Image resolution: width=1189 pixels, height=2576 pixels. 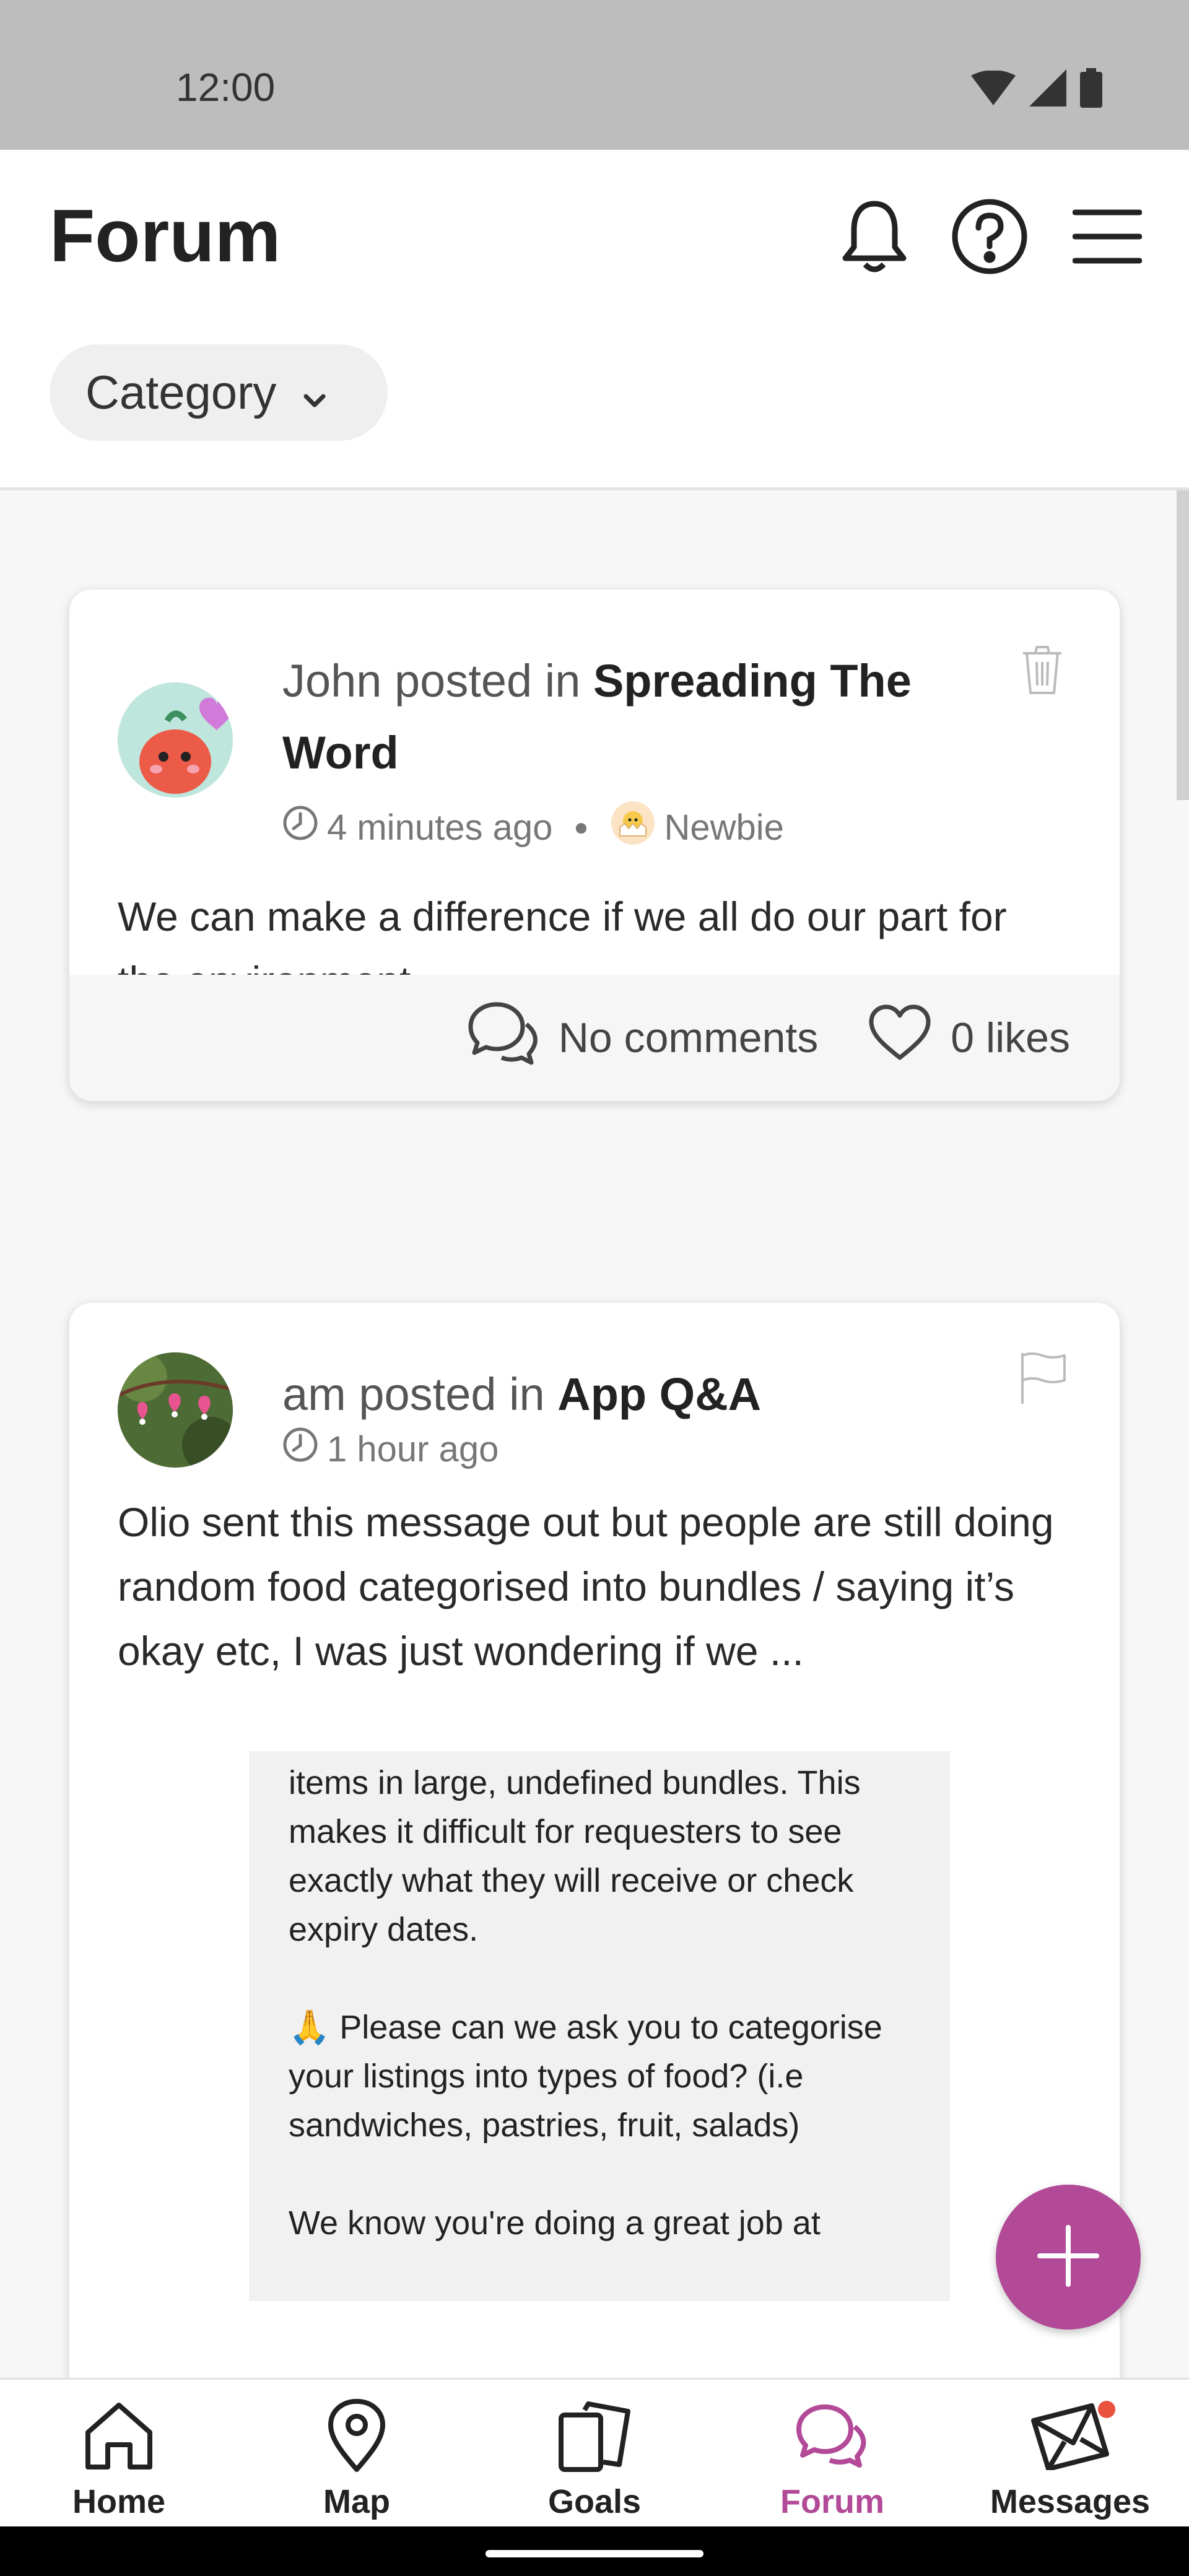 I want to click on image-text-paragraph: We know you're doing a great job at, so click(x=555, y=2223).